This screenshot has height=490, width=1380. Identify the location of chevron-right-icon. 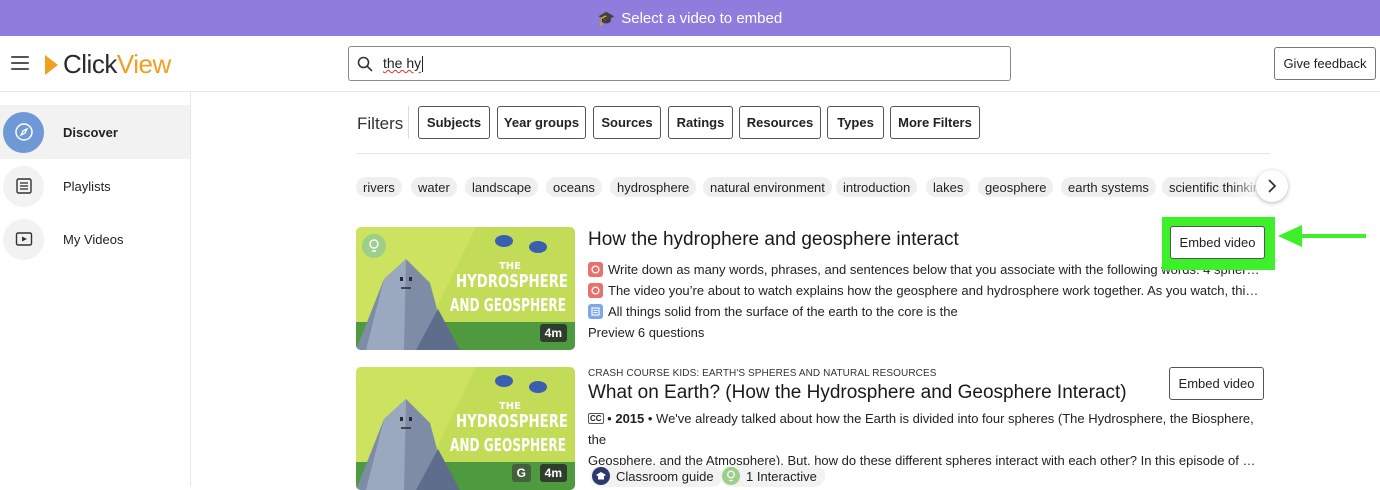
(1272, 186).